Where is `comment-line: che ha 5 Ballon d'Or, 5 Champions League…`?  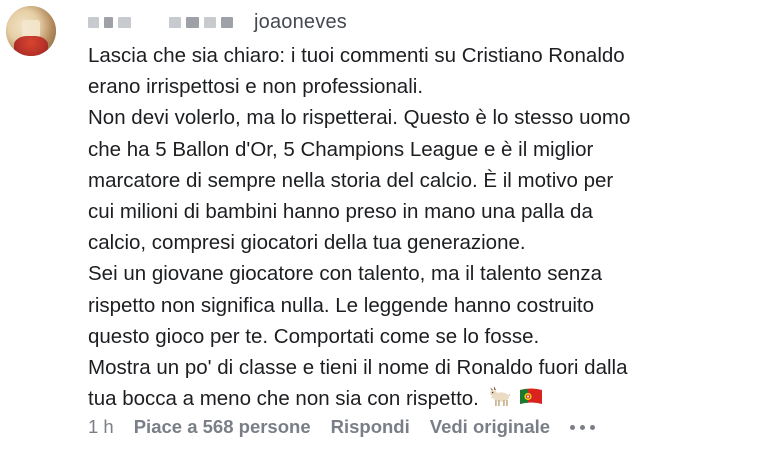
comment-line: che ha 5 Ballon d'Or, 5 Champions League… is located at coordinates (341, 149).